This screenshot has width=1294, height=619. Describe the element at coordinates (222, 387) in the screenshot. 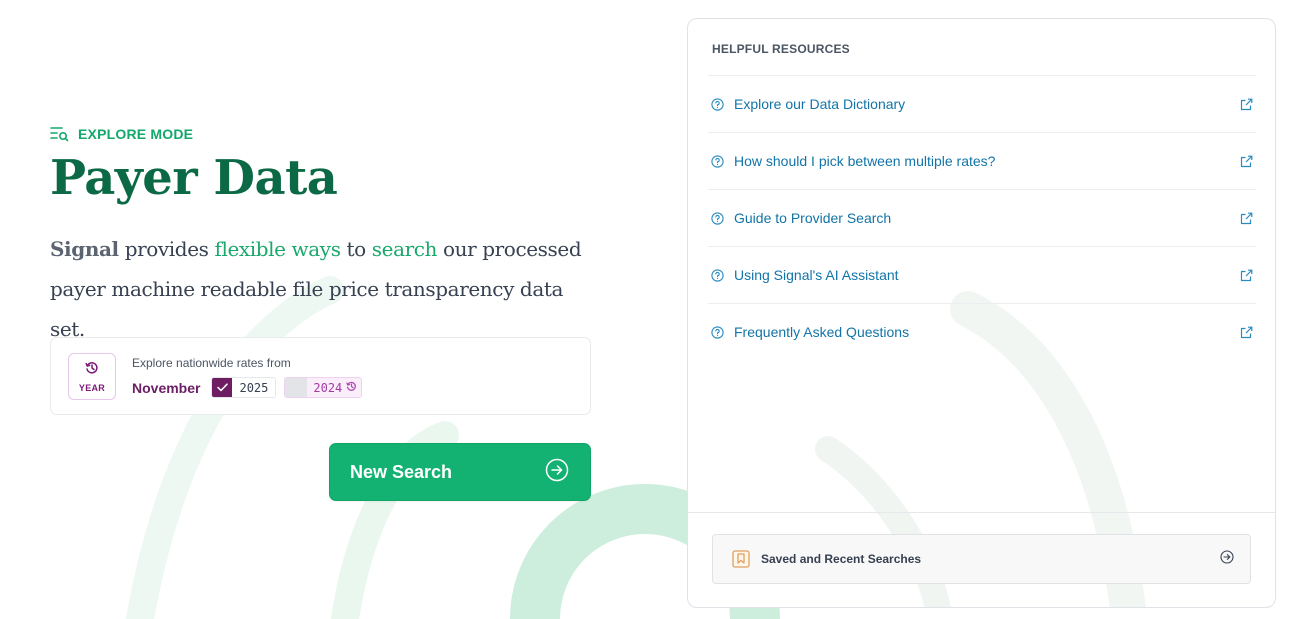

I see `check-icon` at that location.